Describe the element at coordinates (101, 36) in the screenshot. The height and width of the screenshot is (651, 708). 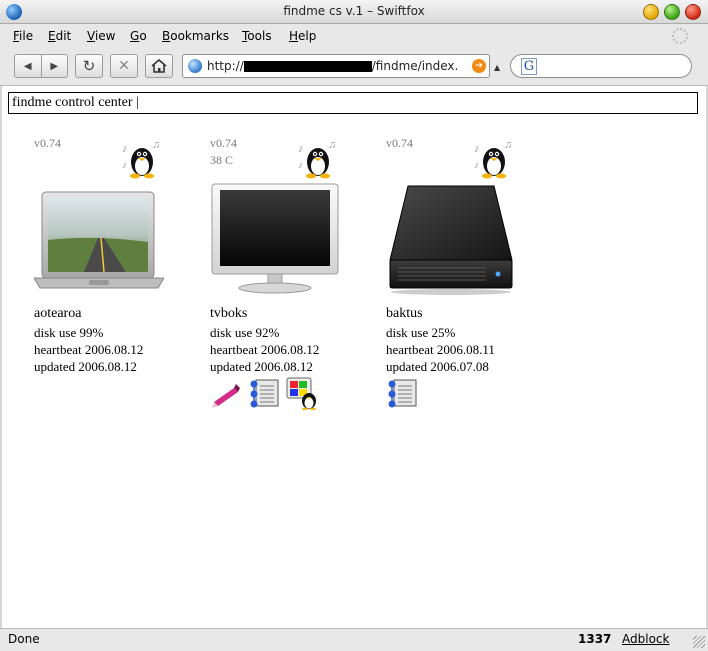
I see `menu-view: View` at that location.